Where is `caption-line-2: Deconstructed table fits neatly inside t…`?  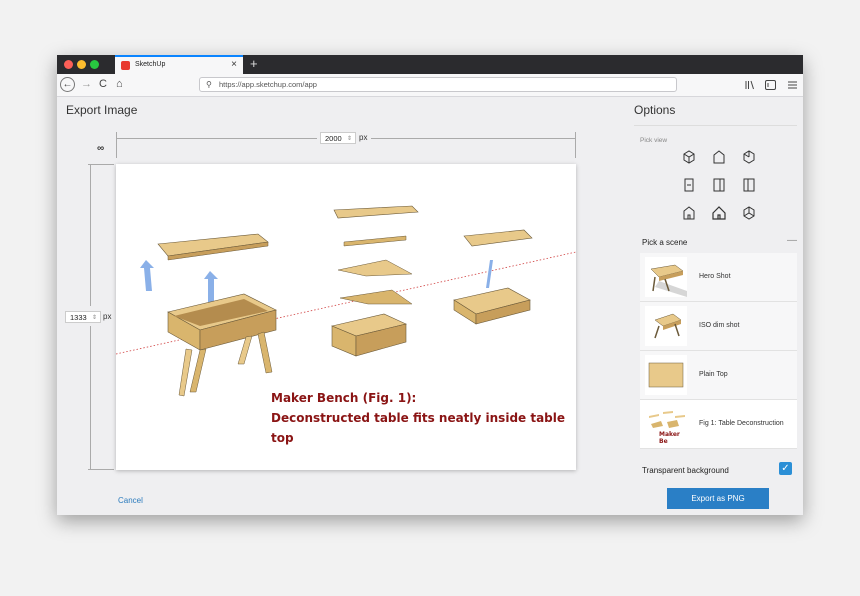
caption-line-2: Deconstructed table fits neatly inside t… is located at coordinates (418, 428).